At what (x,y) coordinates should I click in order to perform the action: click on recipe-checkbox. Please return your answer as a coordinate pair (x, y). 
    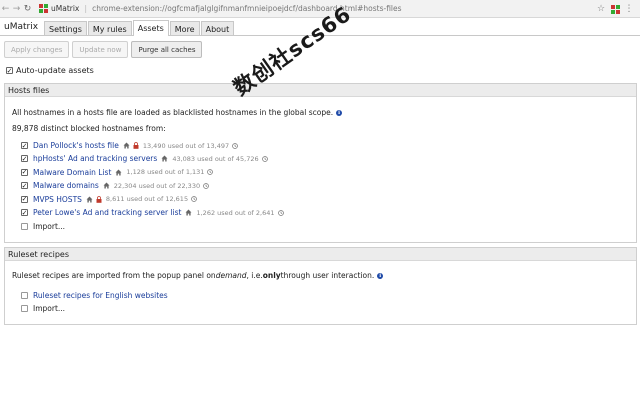
    Looking at the image, I should click on (24, 295).